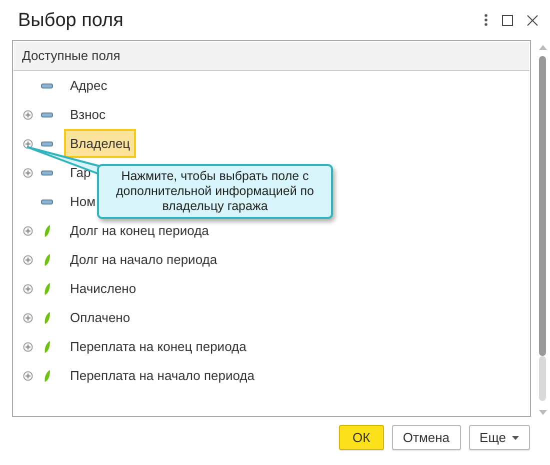  What do you see at coordinates (158, 347) in the screenshot?
I see `field-item: Переплата на конец периода` at bounding box center [158, 347].